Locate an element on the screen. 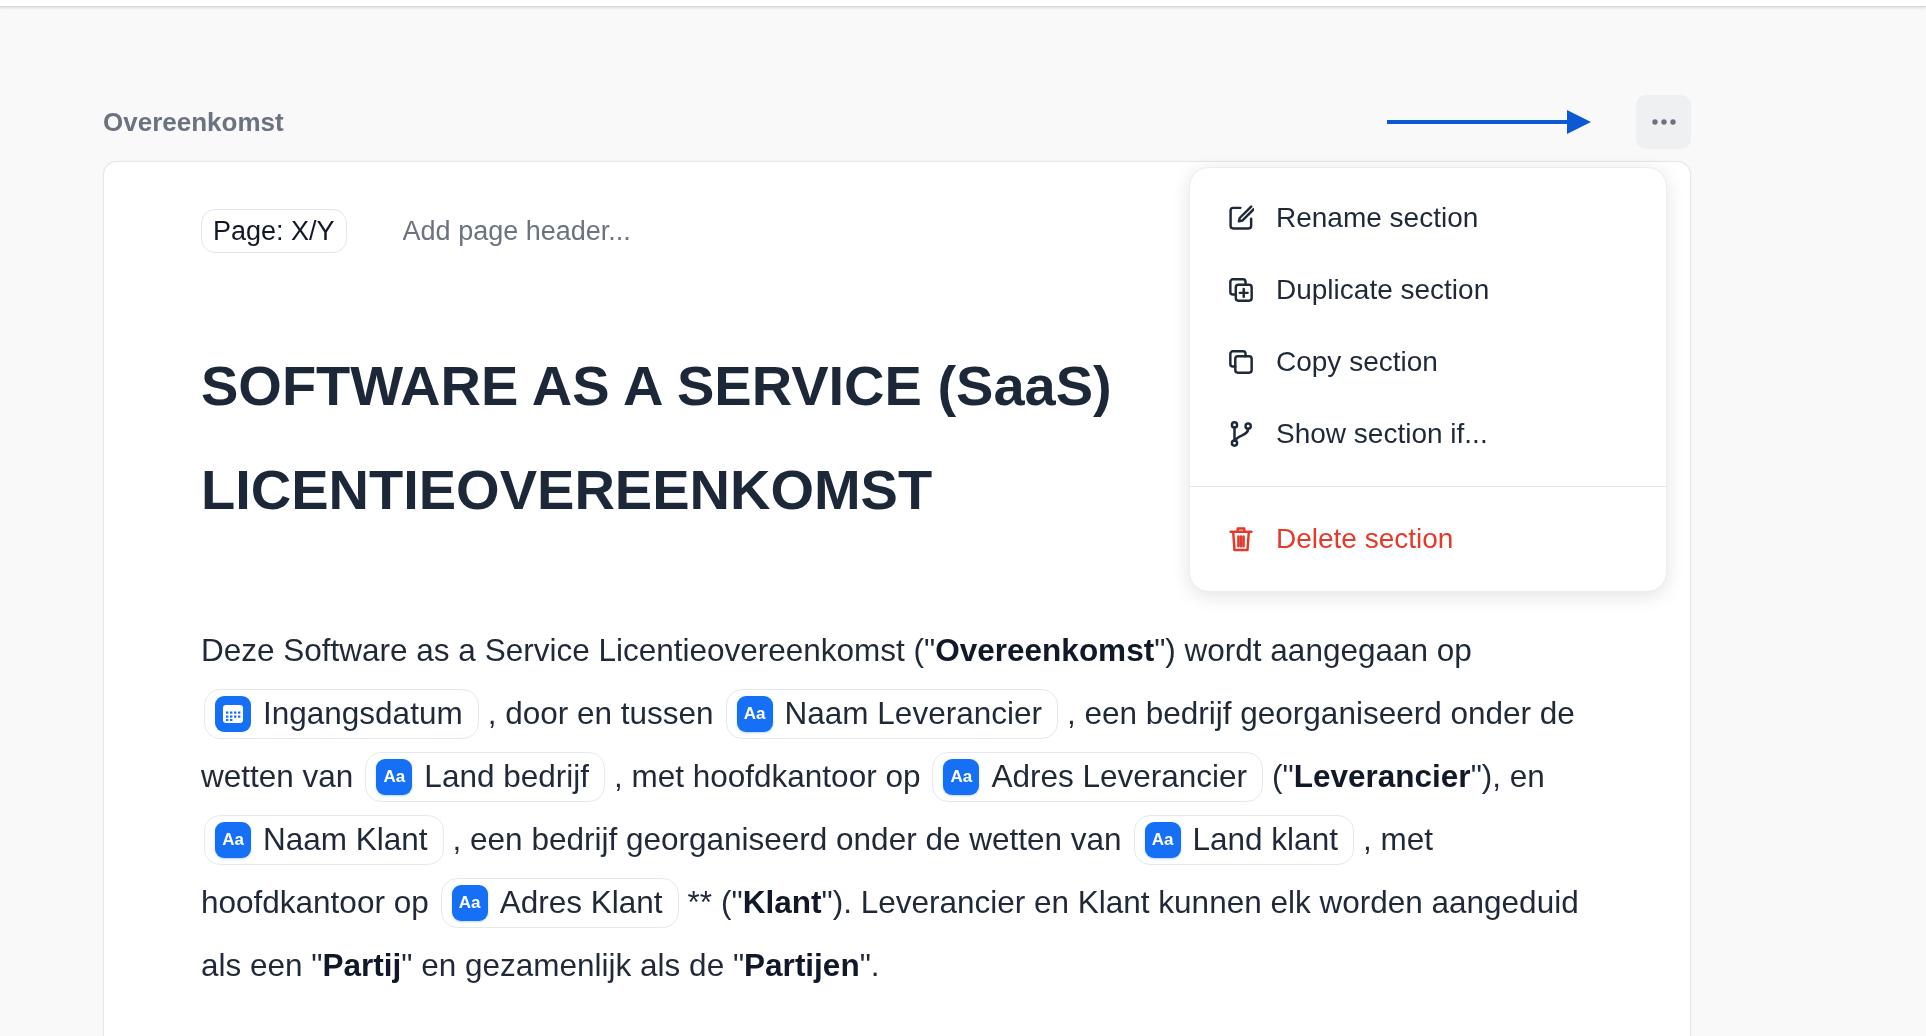 The image size is (1926, 1036). more-icon is located at coordinates (1663, 122).